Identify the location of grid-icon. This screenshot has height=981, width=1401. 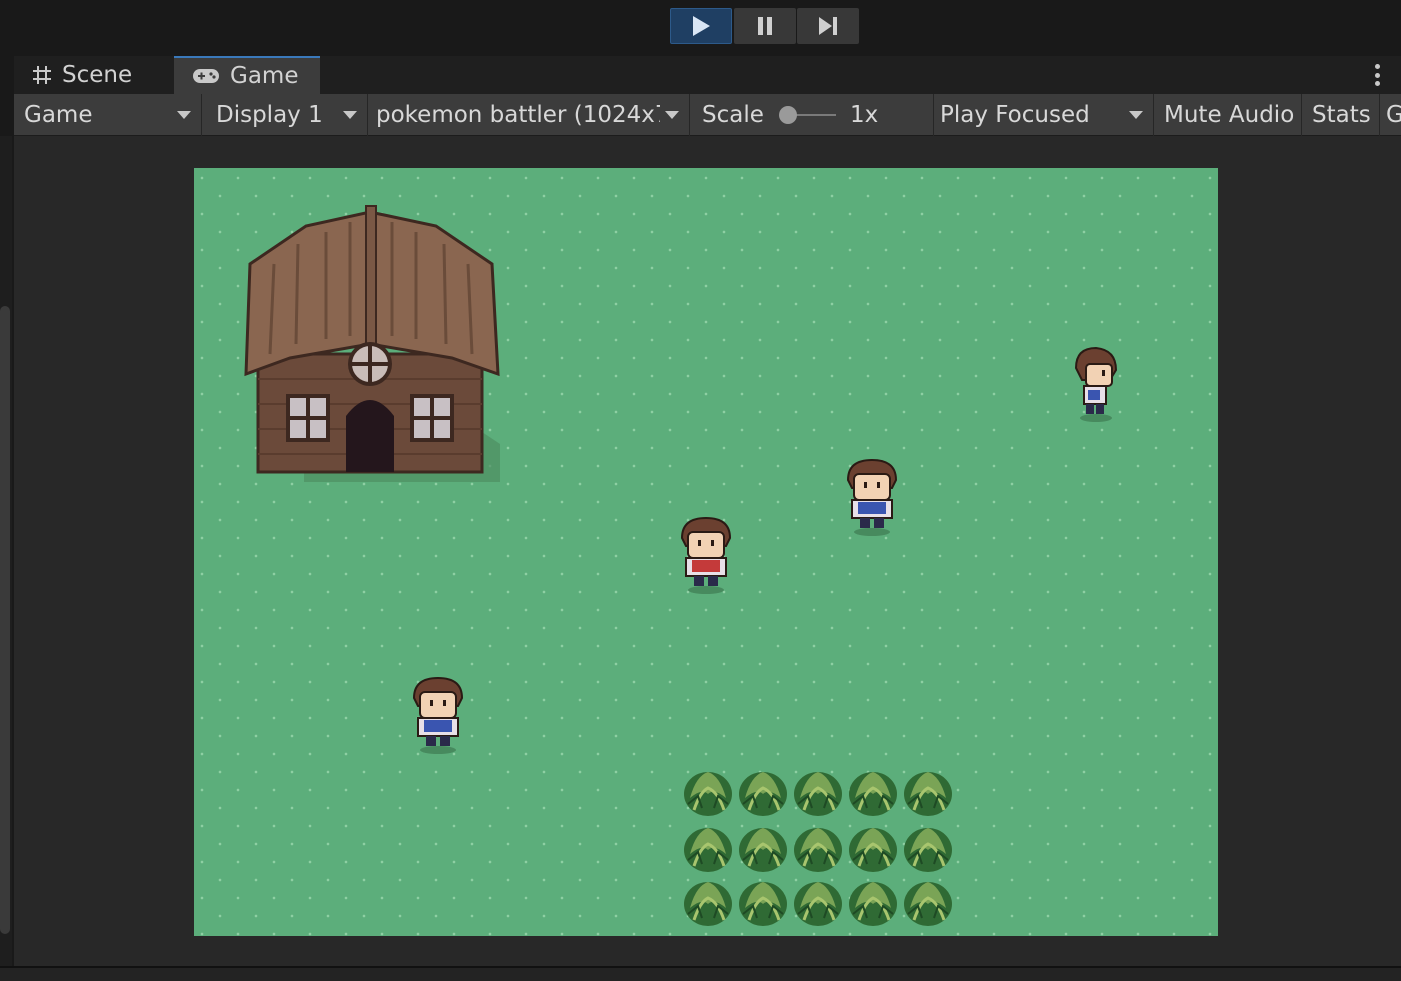
(42, 75).